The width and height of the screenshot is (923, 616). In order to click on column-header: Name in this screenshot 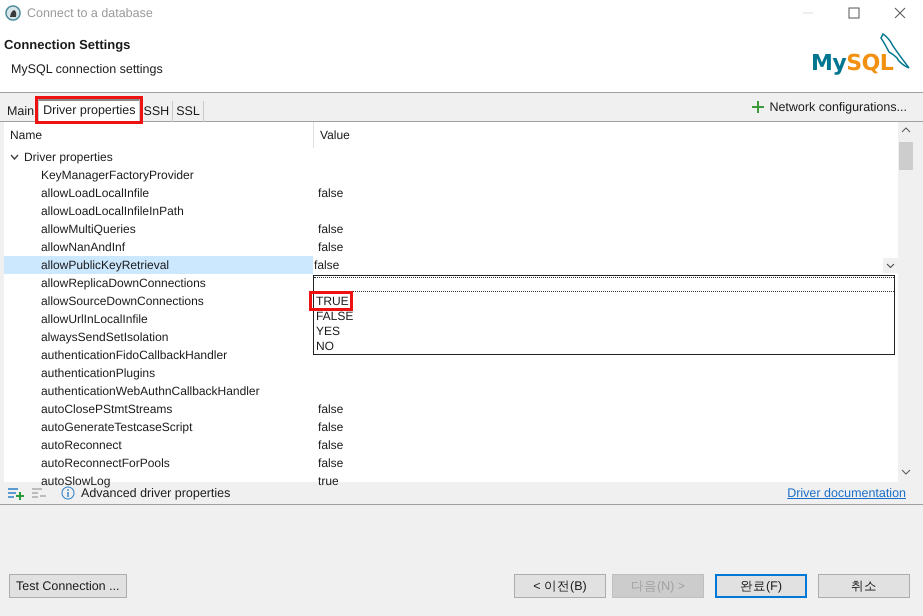, I will do `click(26, 135)`.